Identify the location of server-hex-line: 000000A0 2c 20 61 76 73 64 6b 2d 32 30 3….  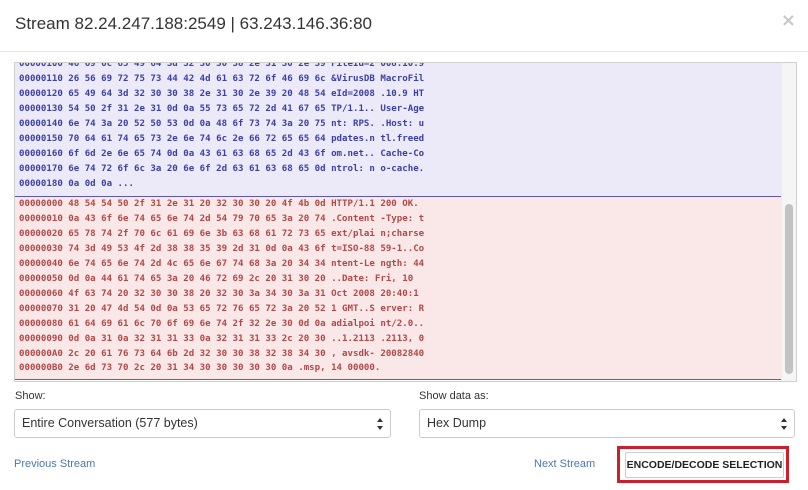
(222, 353).